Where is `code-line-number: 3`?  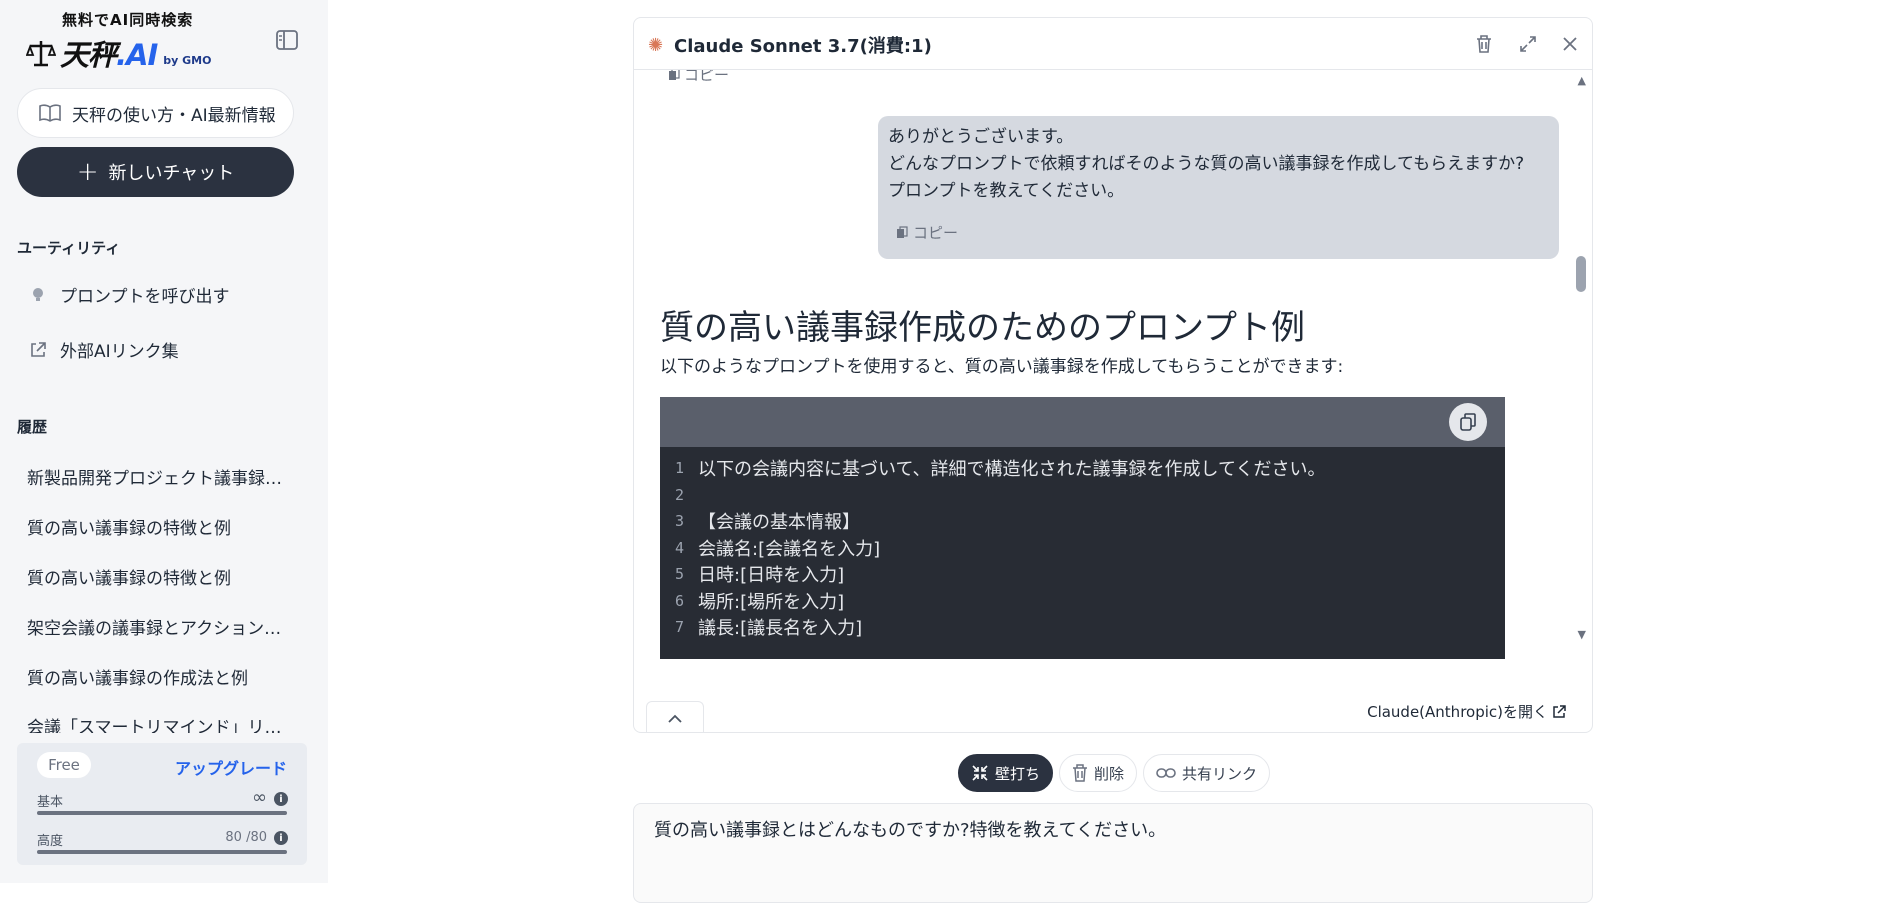
code-line-number: 3 is located at coordinates (679, 521).